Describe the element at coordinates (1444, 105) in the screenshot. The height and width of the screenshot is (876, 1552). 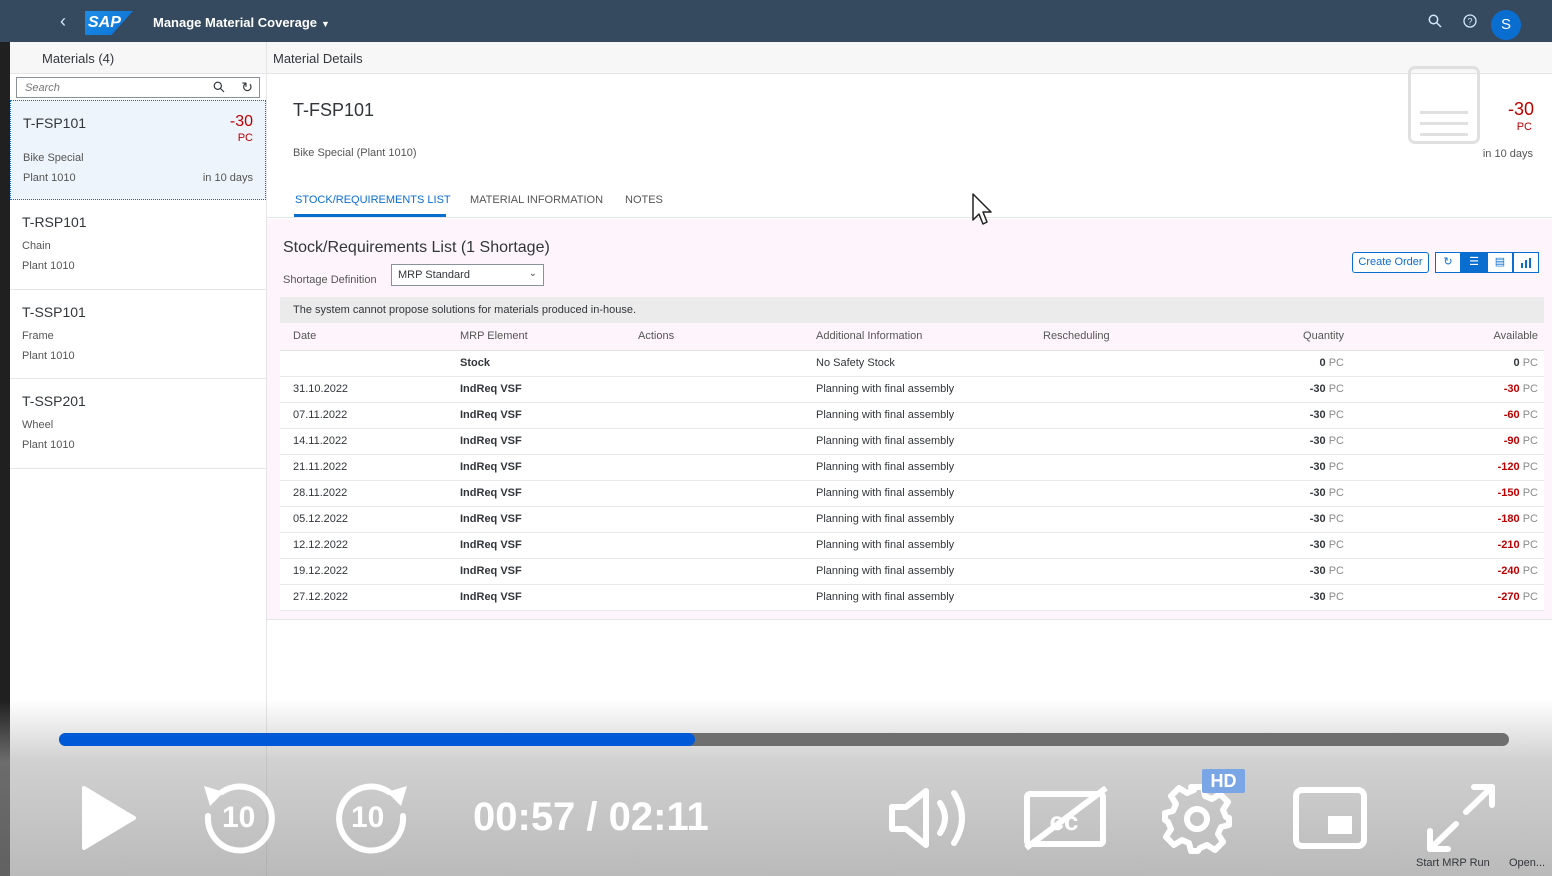
I see `subtitles-icon` at that location.